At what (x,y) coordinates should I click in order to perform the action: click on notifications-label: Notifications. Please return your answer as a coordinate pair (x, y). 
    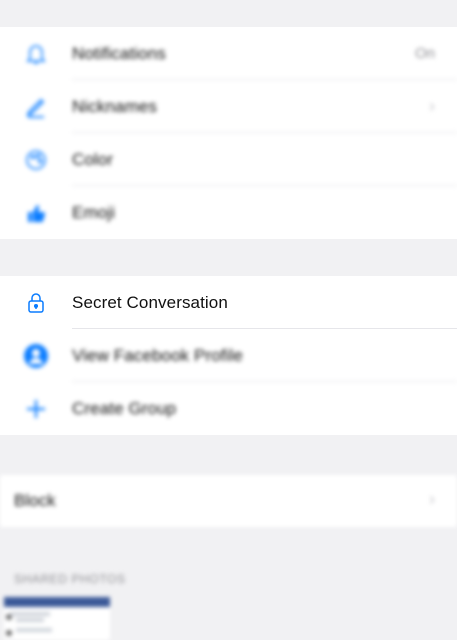
    Looking at the image, I should click on (119, 53).